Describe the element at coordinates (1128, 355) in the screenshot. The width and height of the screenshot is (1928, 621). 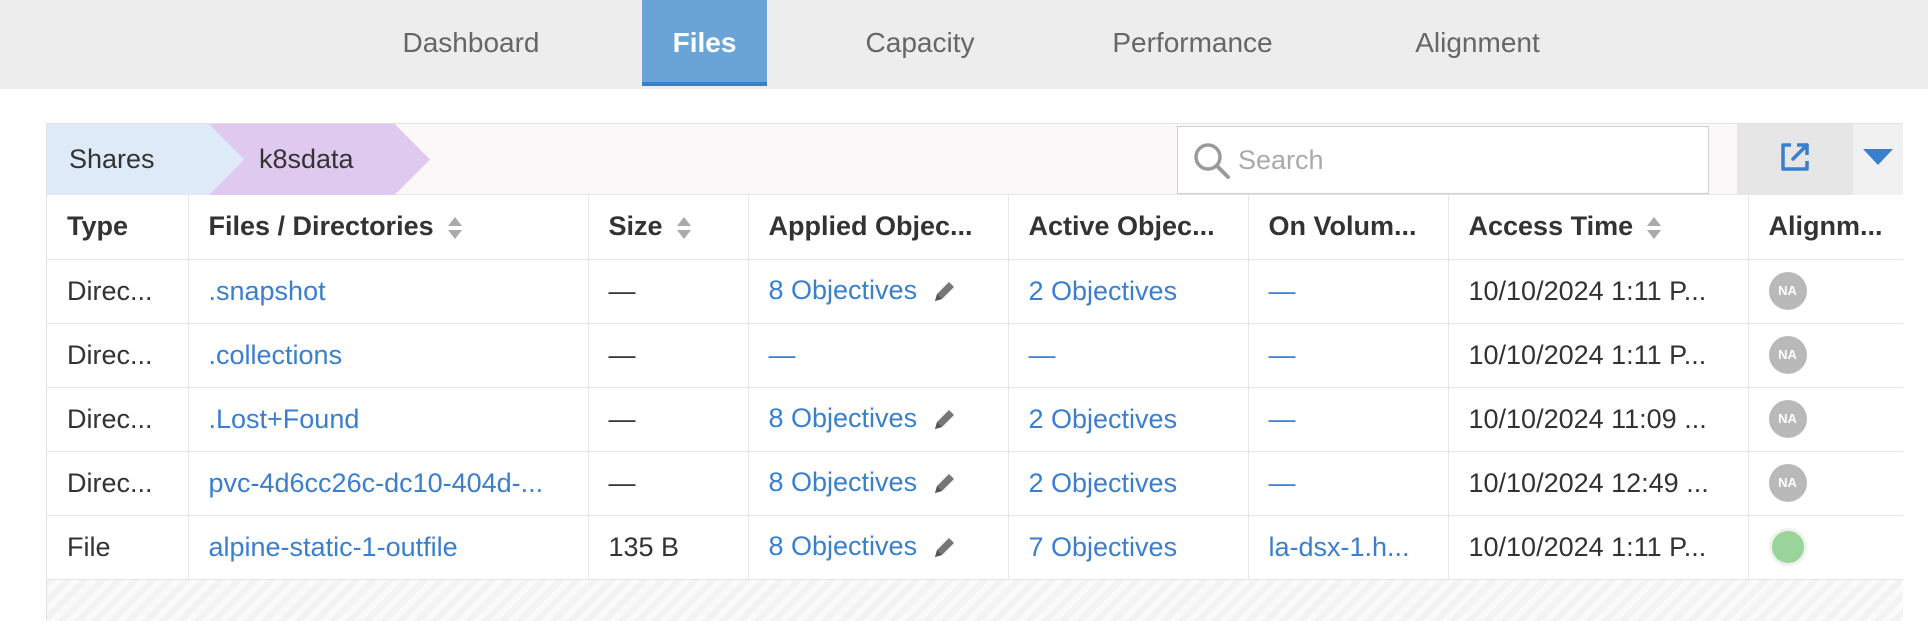
I see `cell-active-objectives: —` at that location.